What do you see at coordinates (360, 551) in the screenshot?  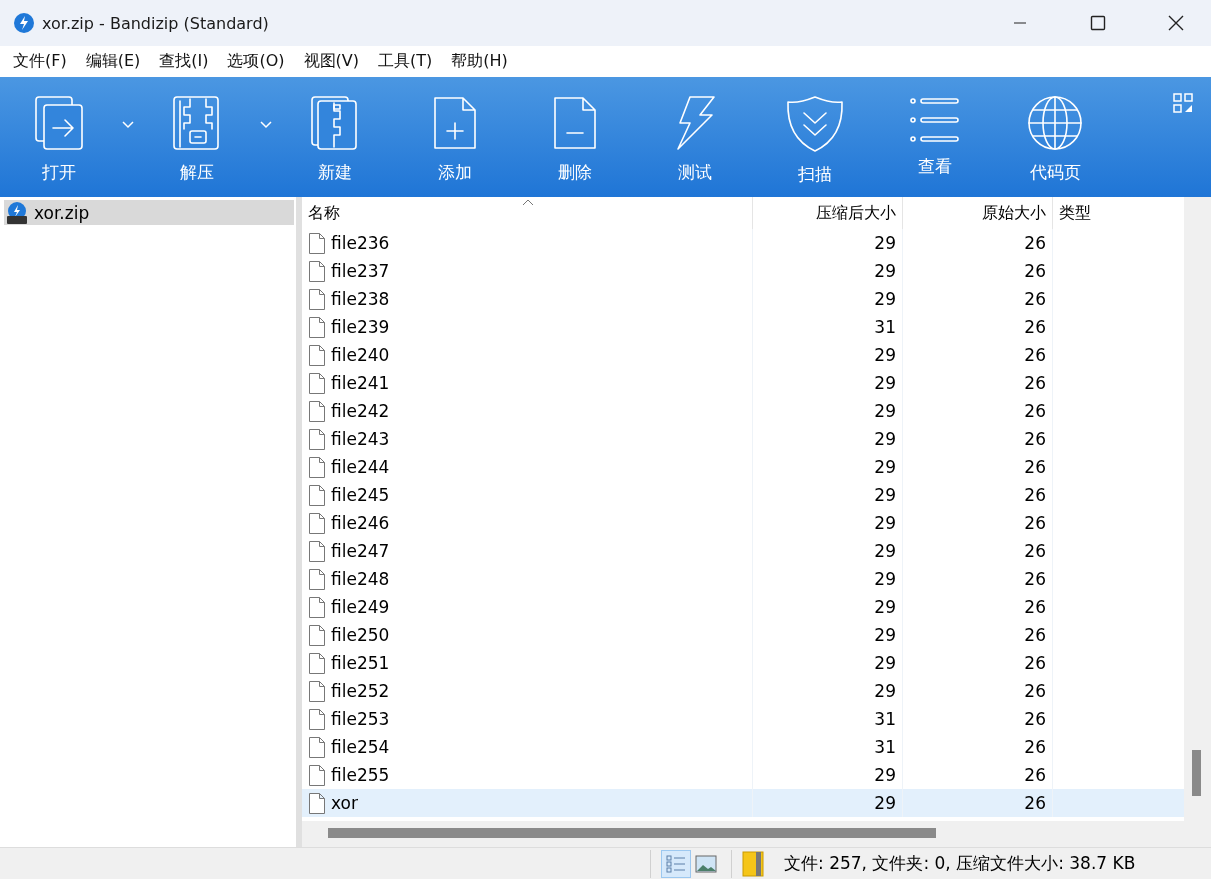 I see `file-name: file247` at bounding box center [360, 551].